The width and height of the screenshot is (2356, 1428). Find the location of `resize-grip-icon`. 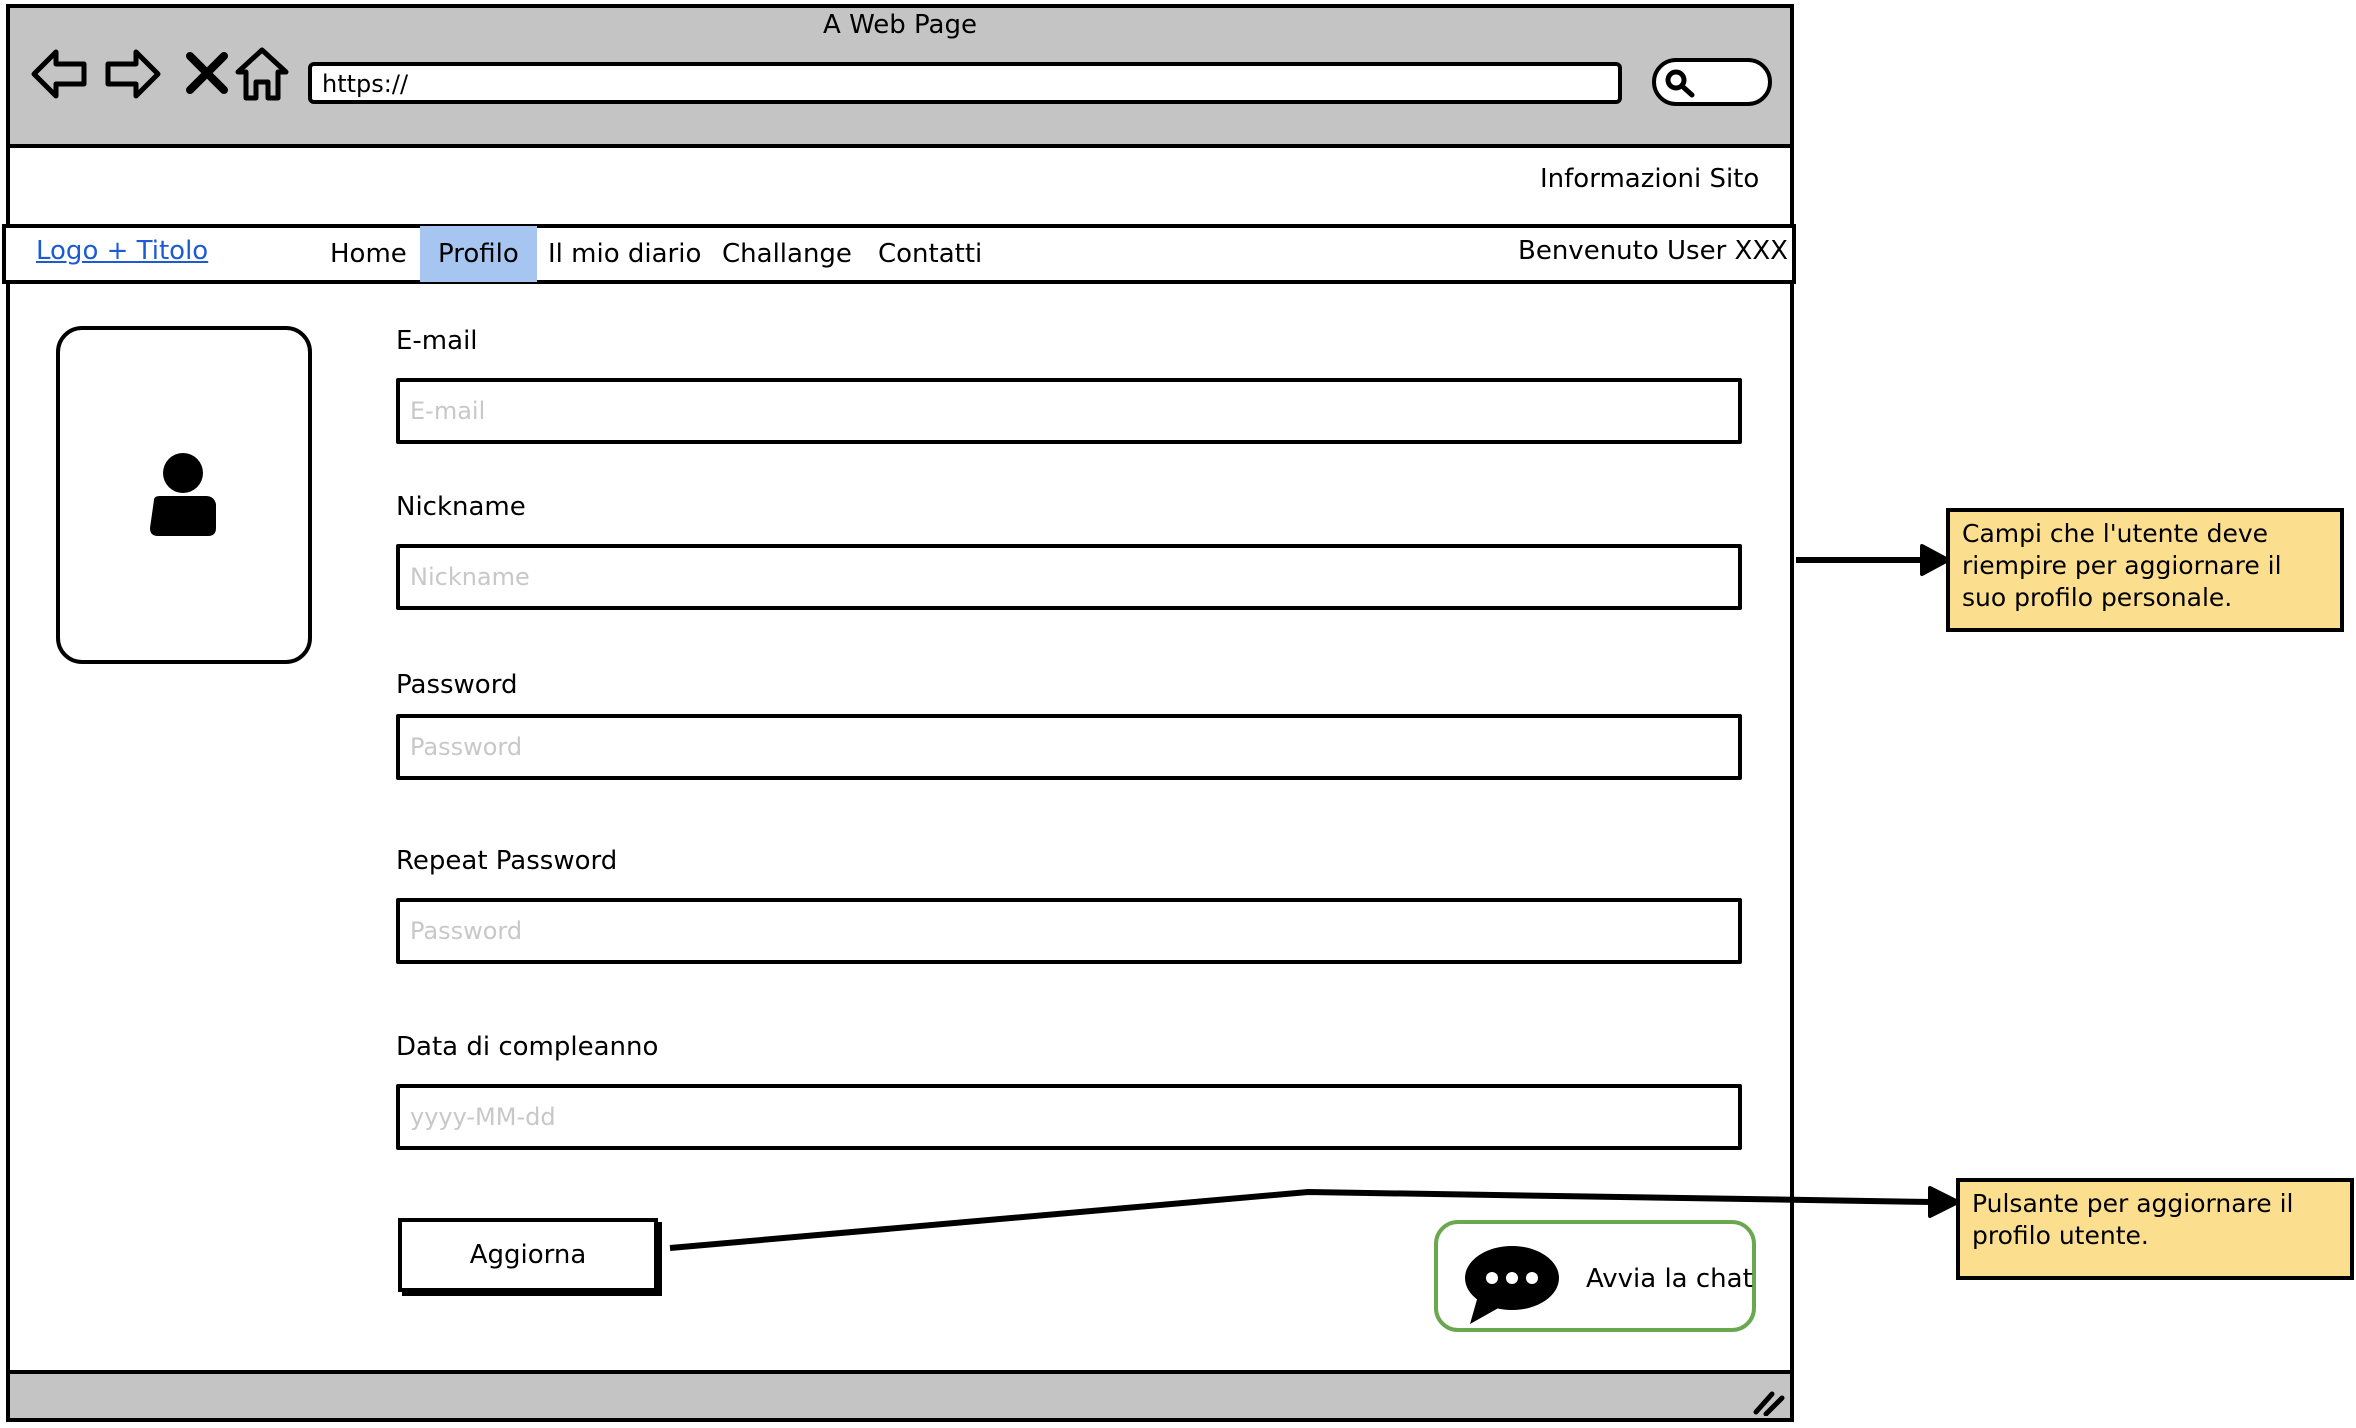

resize-grip-icon is located at coordinates (1769, 1401).